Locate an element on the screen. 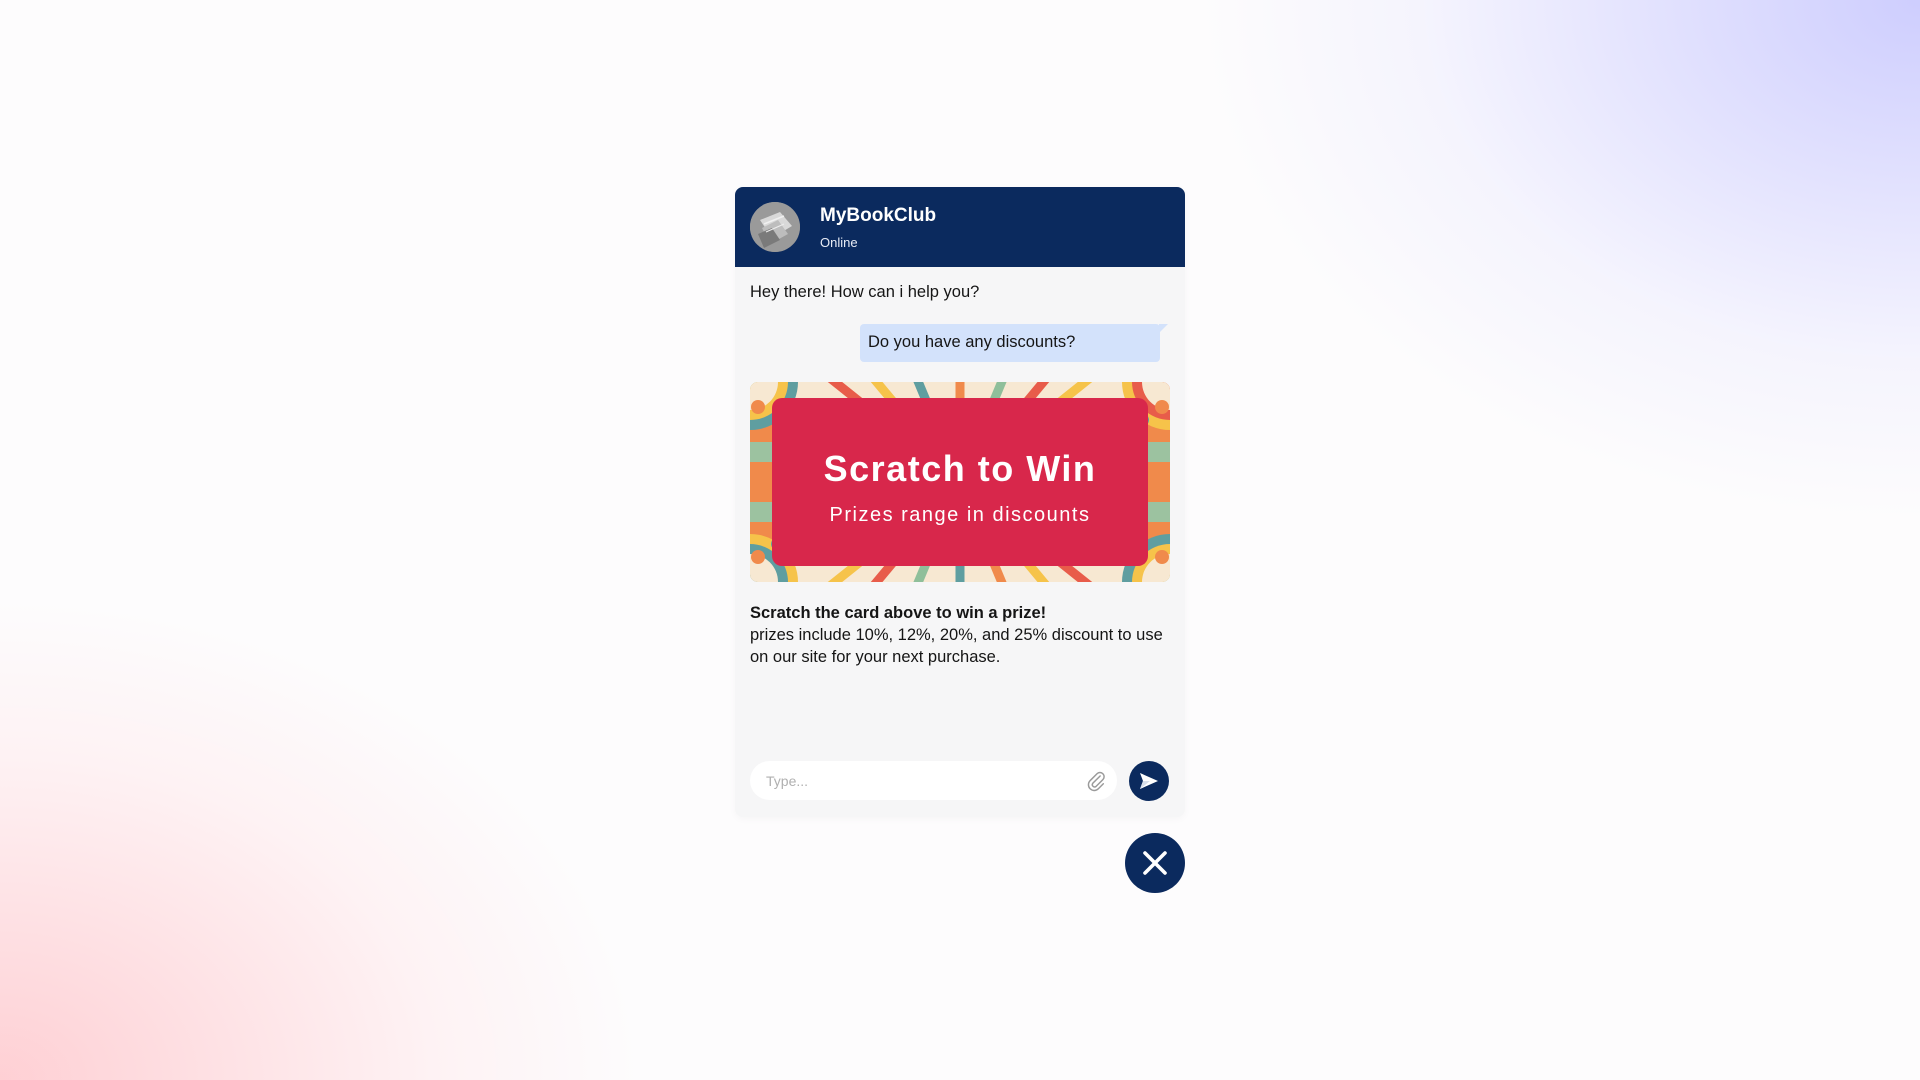 This screenshot has width=1920, height=1080. chat-header: MyBookClub Online is located at coordinates (960, 227).